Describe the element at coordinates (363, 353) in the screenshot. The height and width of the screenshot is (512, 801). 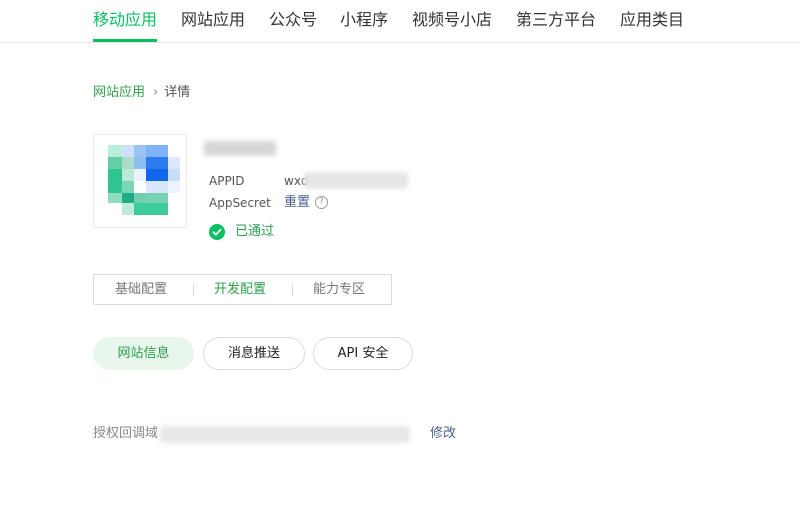
I see `pill-api-security: API 安全` at that location.